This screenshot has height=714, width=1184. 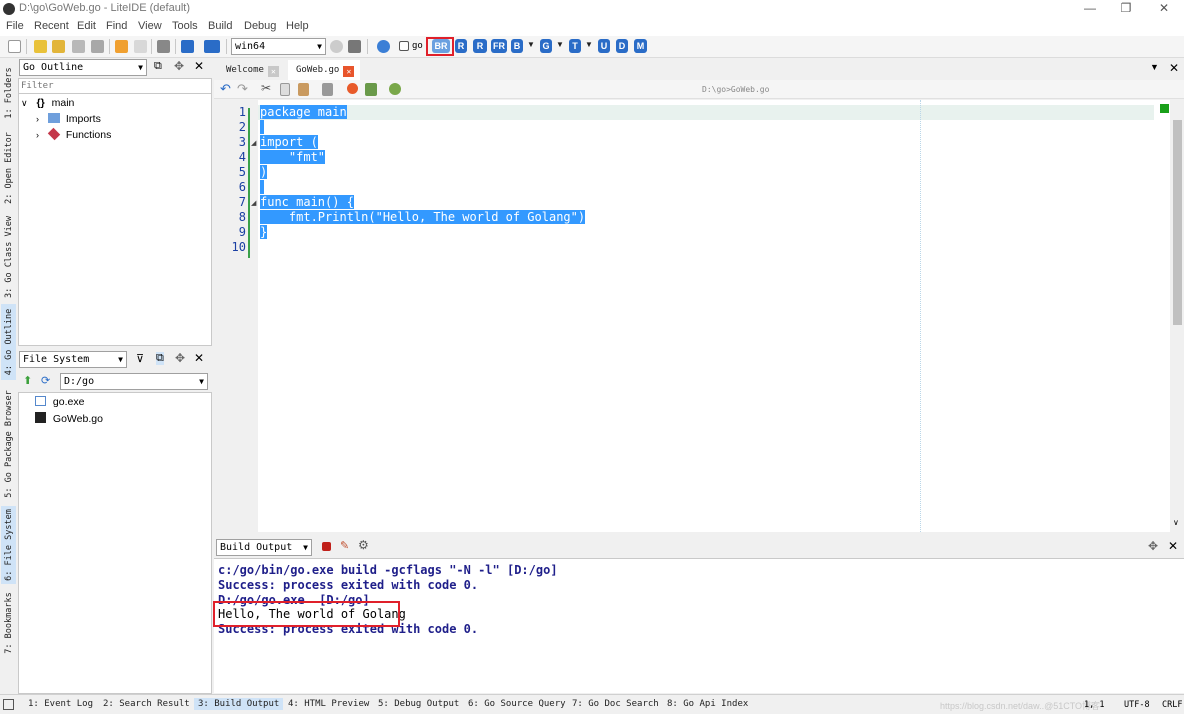 What do you see at coordinates (354, 46) in the screenshot?
I see `env-edit-icon` at bounding box center [354, 46].